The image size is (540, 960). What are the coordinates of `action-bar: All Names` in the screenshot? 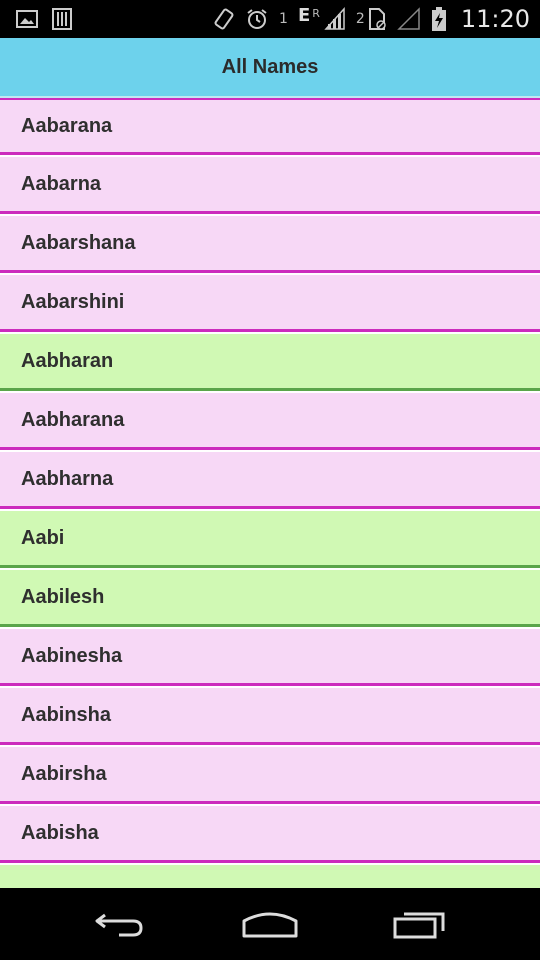 It's located at (270, 68).